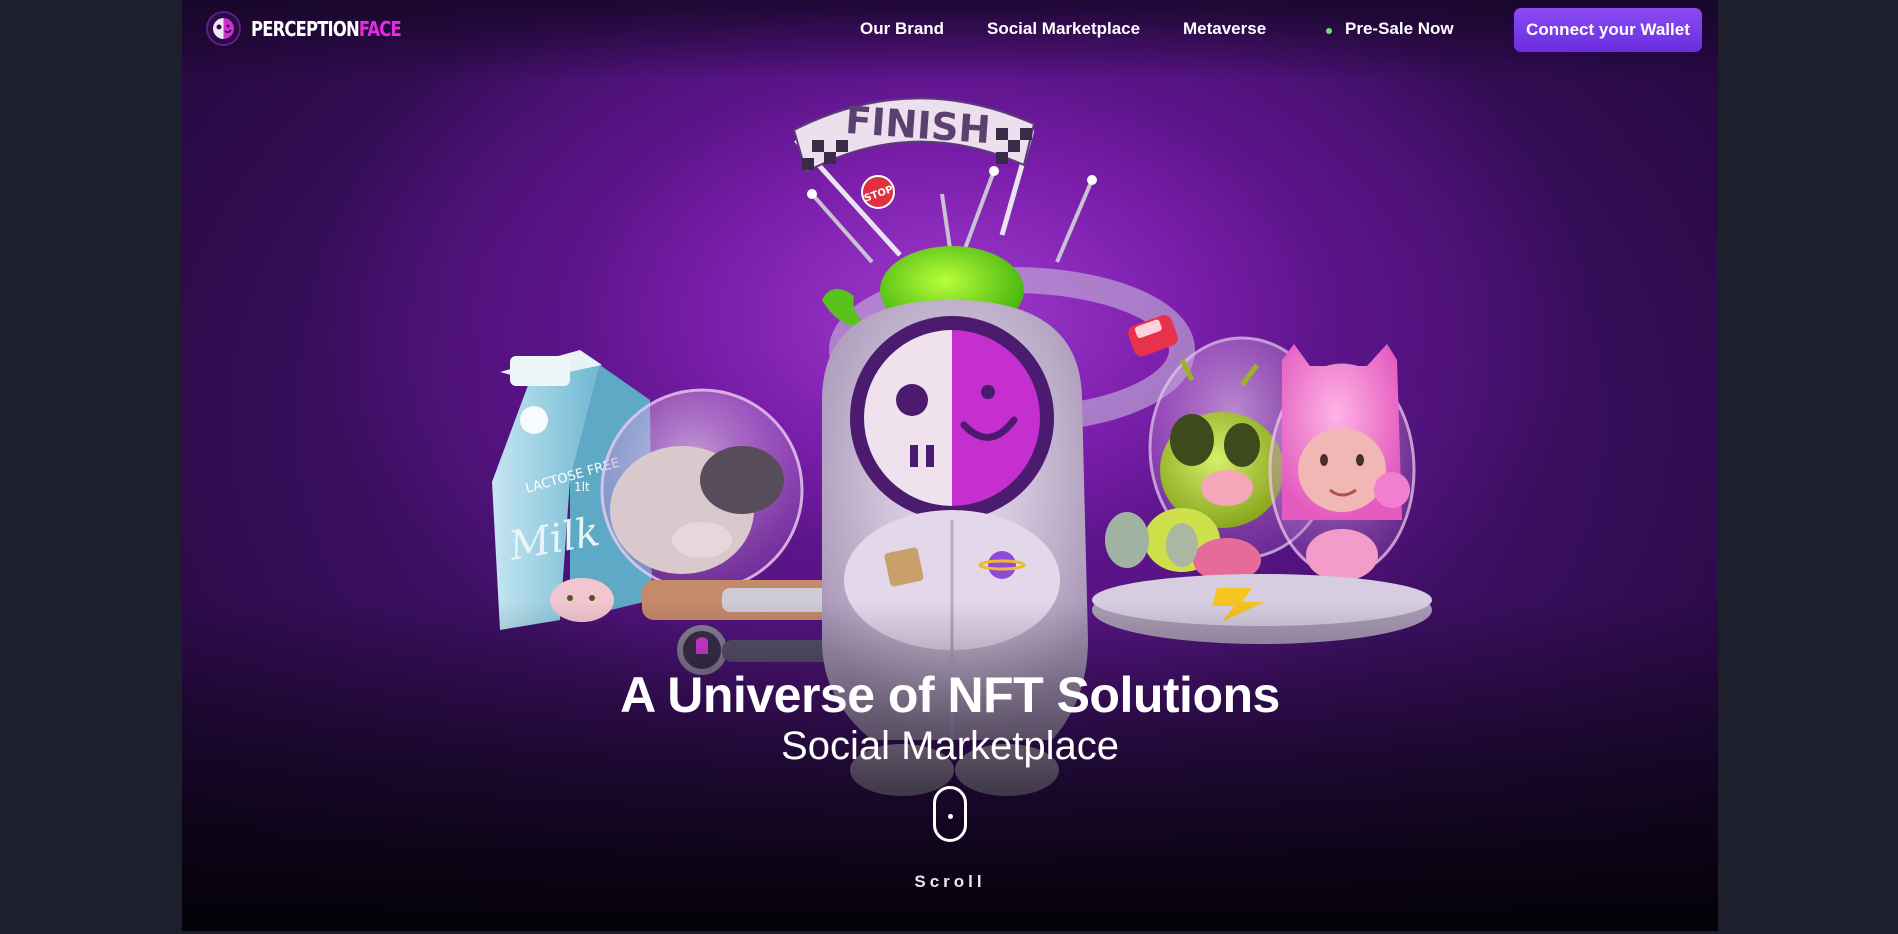  What do you see at coordinates (1063, 29) in the screenshot?
I see `nav-link-social-marketplace: Social Marketplace` at bounding box center [1063, 29].